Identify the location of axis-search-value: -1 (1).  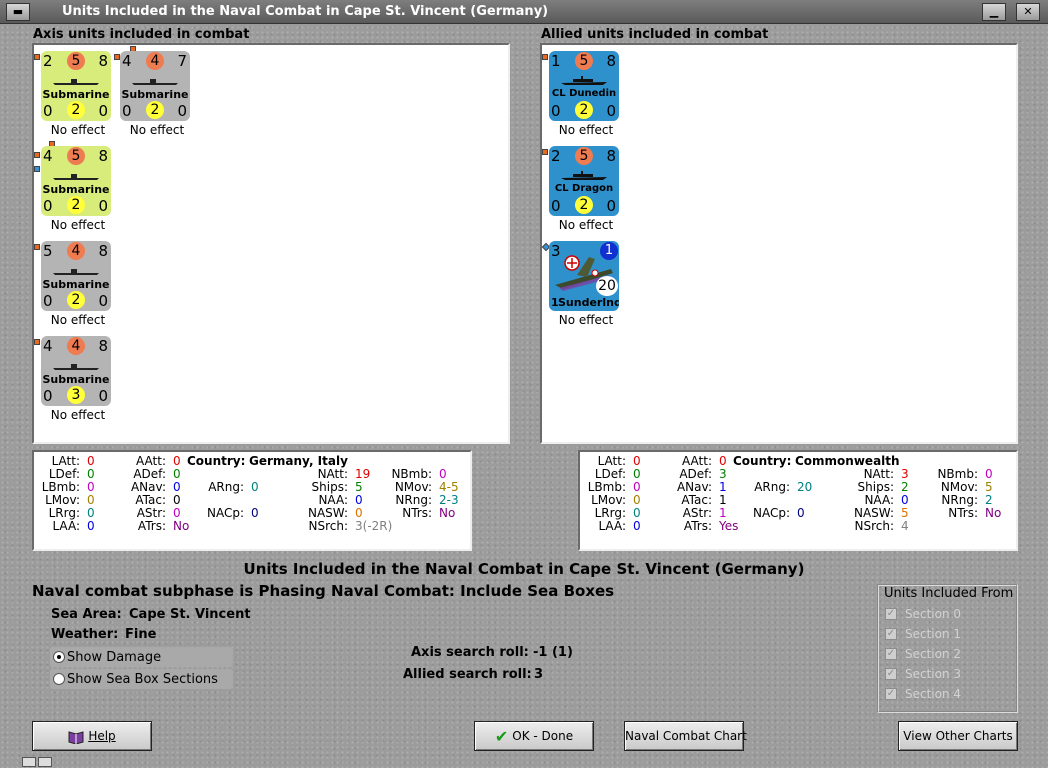
(553, 652).